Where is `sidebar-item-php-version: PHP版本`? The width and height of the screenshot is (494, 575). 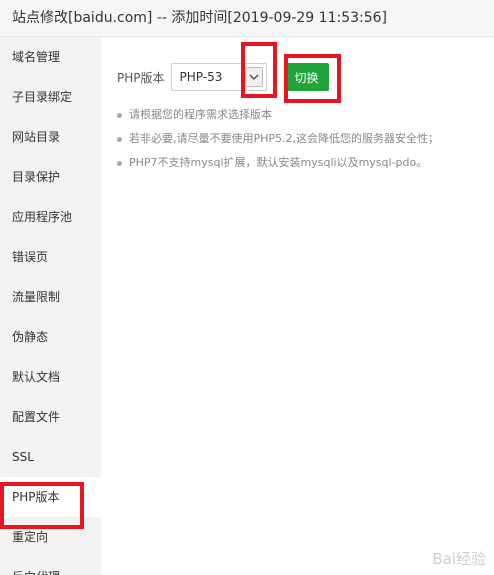
sidebar-item-php-version: PHP版本 is located at coordinates (50, 497).